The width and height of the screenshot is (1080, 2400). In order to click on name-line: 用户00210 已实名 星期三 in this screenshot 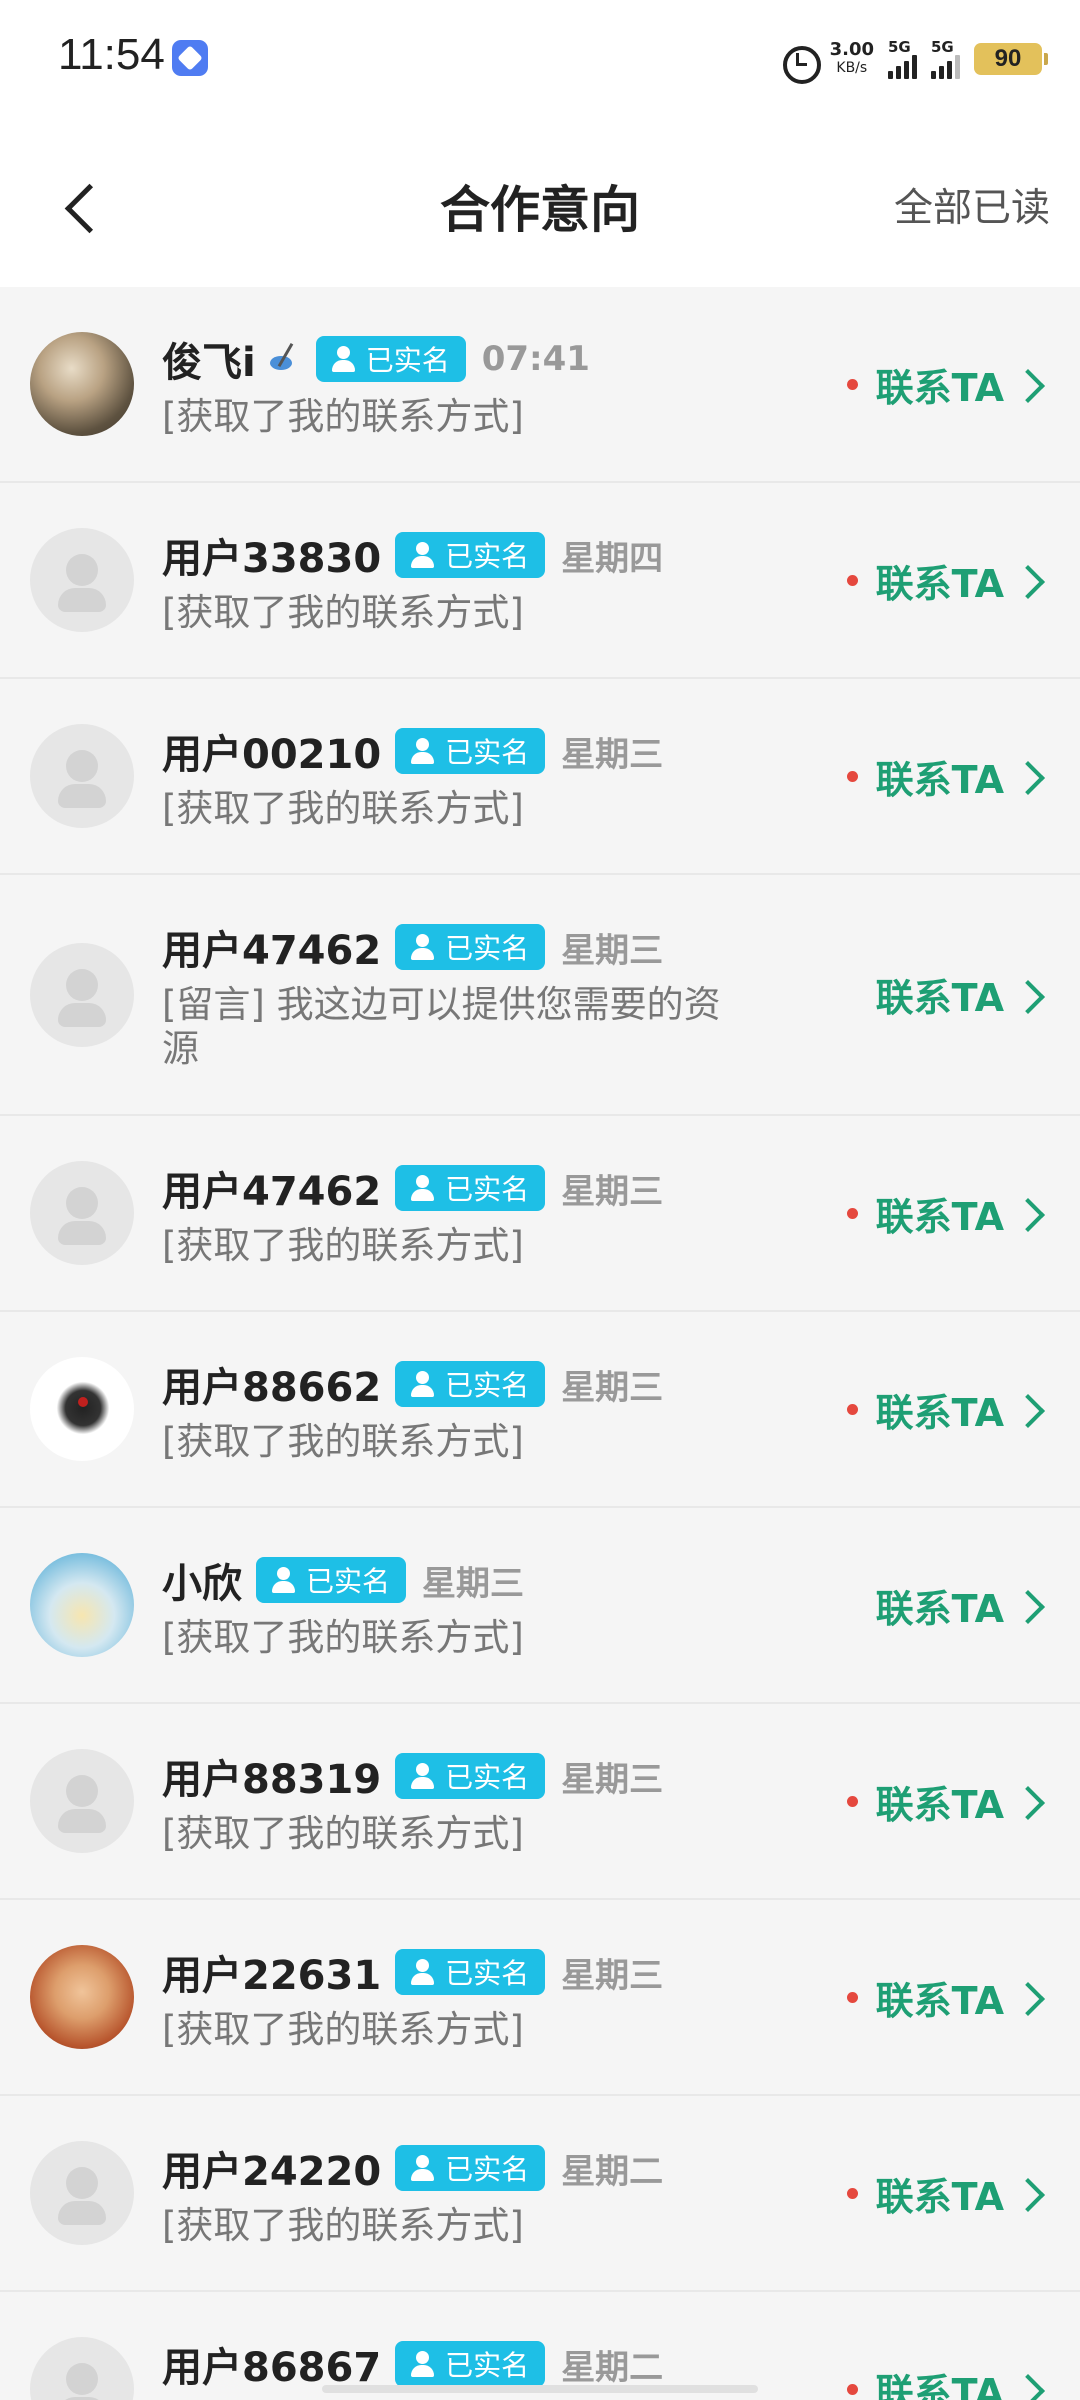, I will do `click(452, 751)`.